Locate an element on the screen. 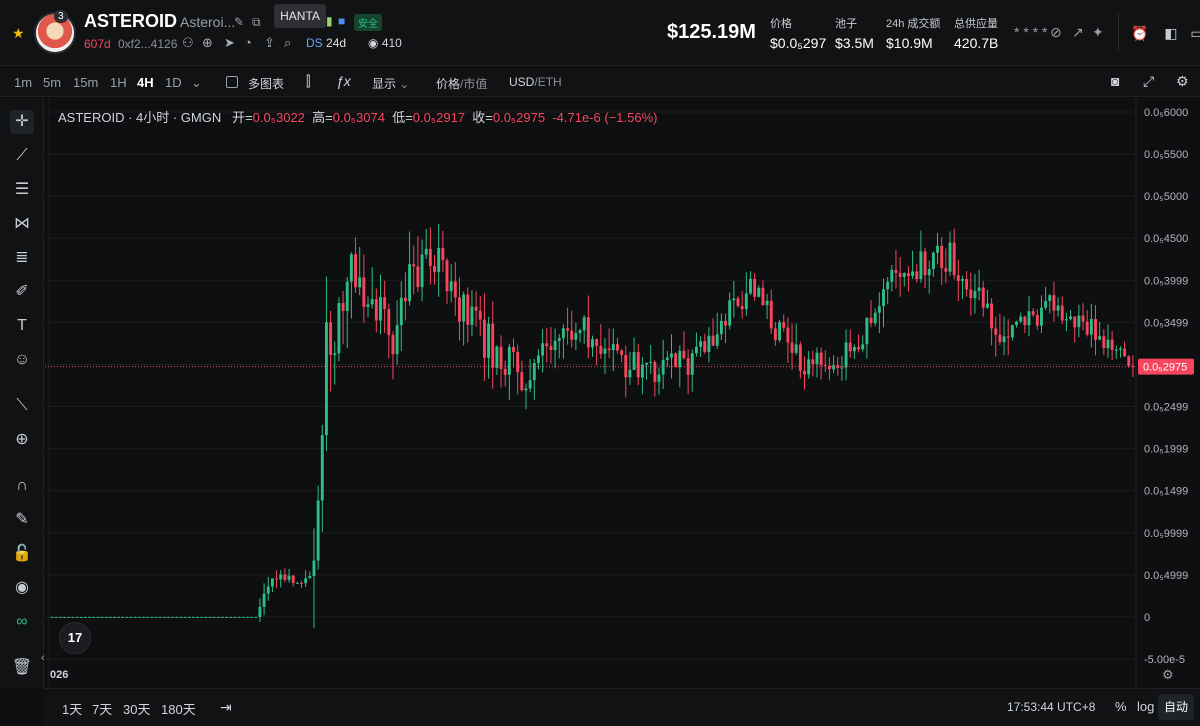 Image resolution: width=1200 pixels, height=726 pixels. crosshair-icon: ✛ is located at coordinates (22, 122).